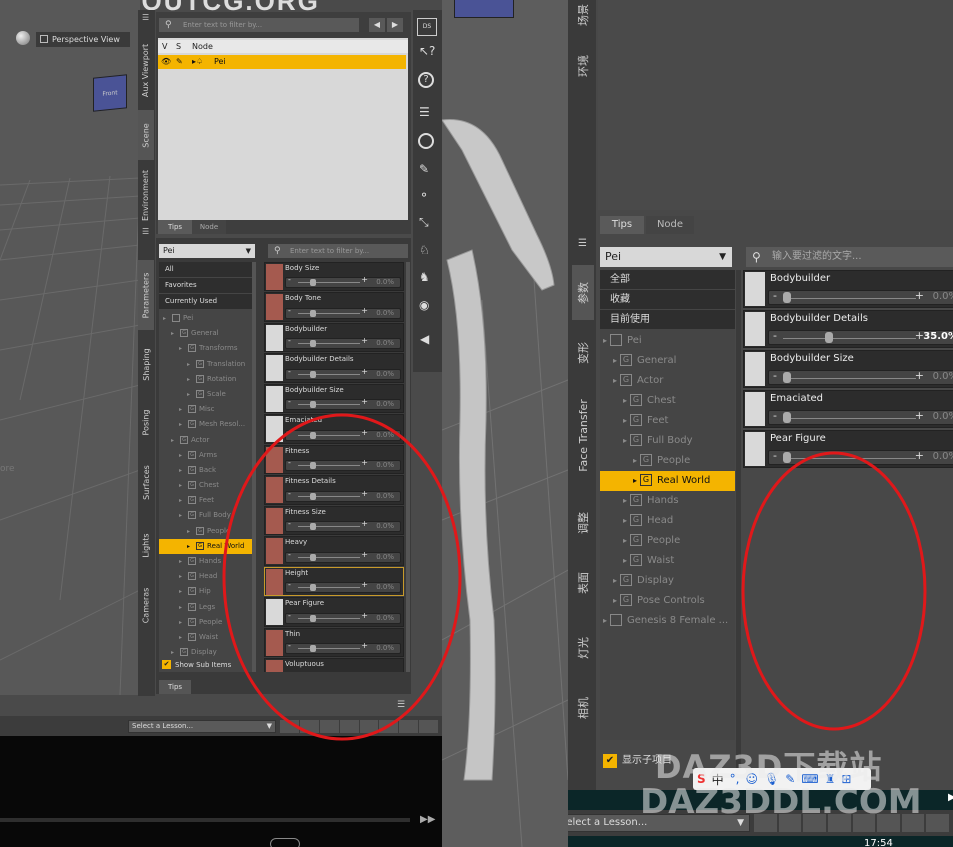 Image resolution: width=953 pixels, height=847 pixels. I want to click on ds-logo-icon: DS, so click(427, 27).